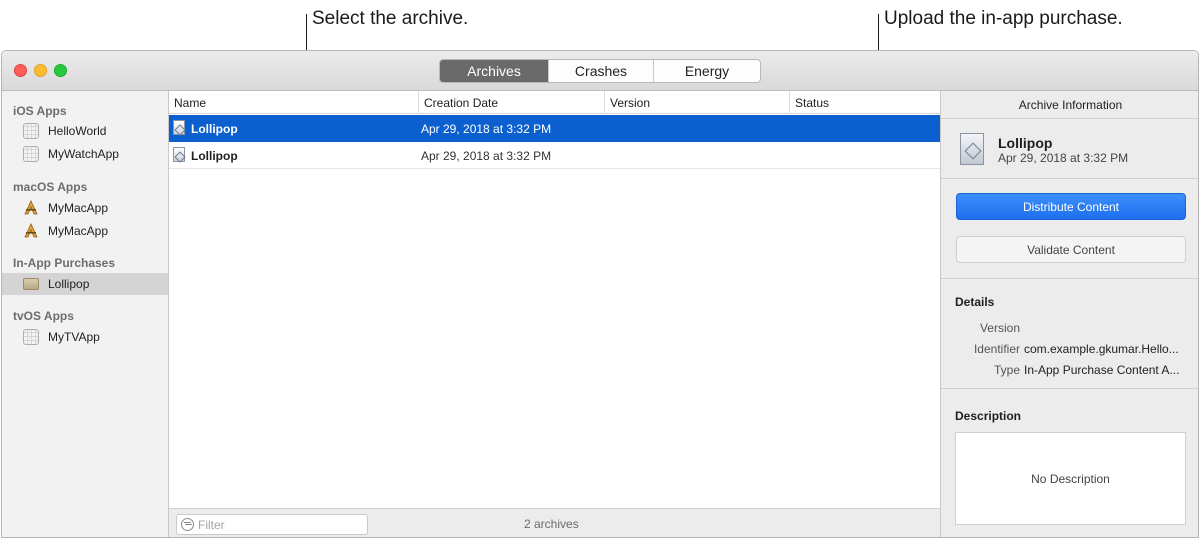 This screenshot has height=538, width=1200. What do you see at coordinates (1063, 158) in the screenshot?
I see `archive-date: Apr 29, 2018 at 3:32 PM` at bounding box center [1063, 158].